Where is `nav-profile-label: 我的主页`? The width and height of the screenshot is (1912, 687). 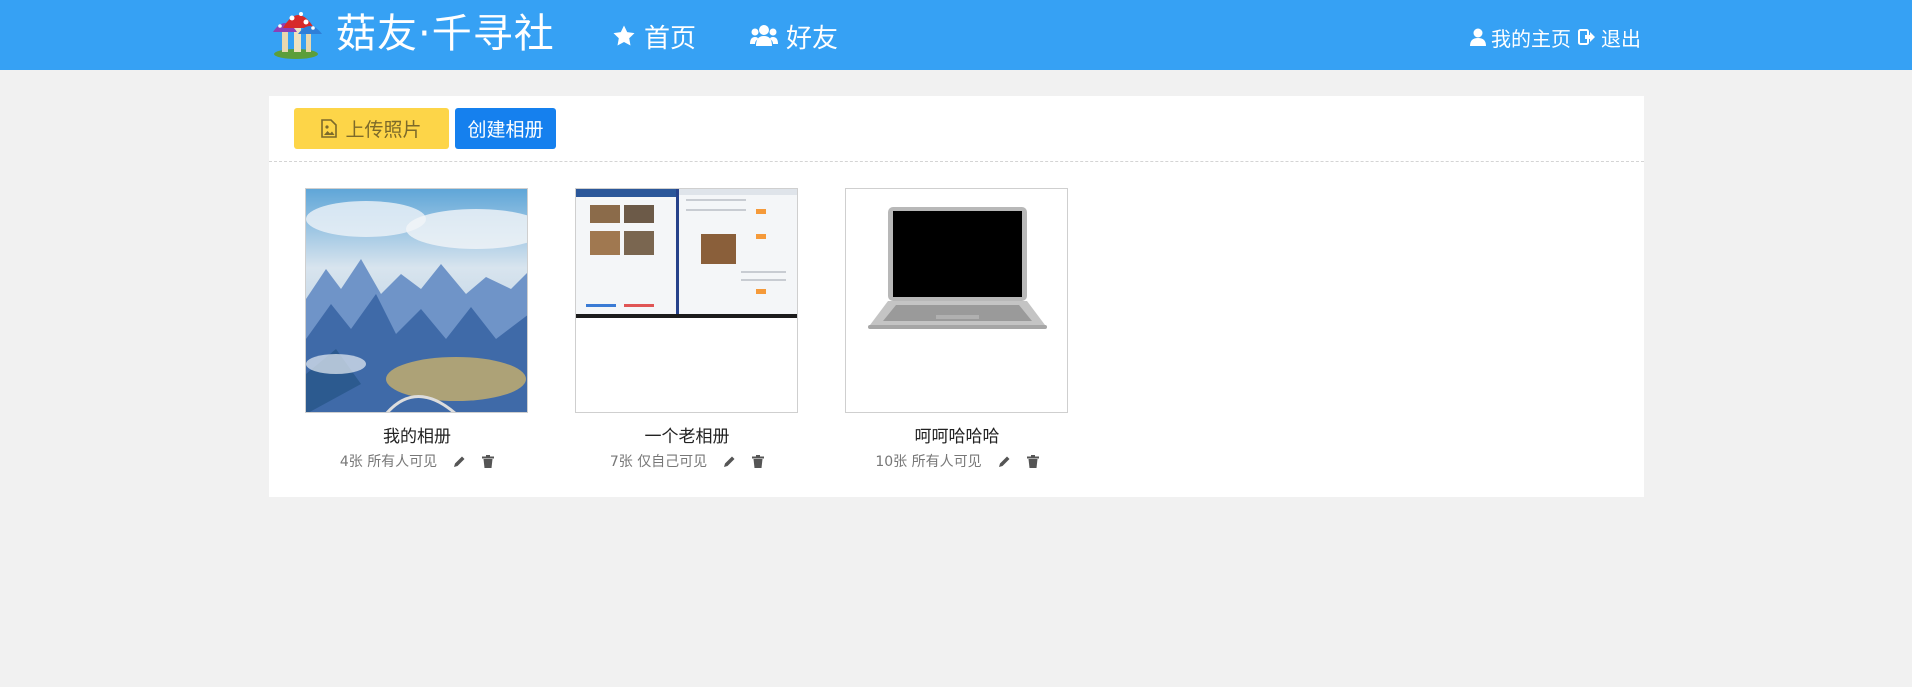
nav-profile-label: 我的主页 is located at coordinates (1531, 38).